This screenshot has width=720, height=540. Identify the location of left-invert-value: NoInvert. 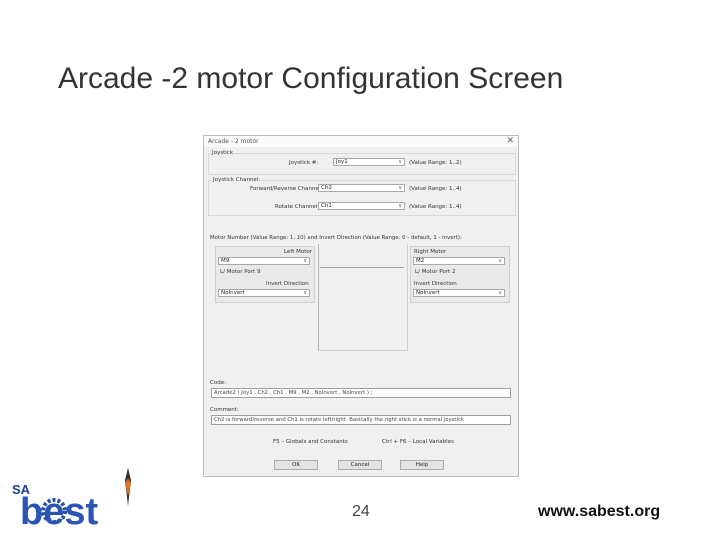
(233, 293).